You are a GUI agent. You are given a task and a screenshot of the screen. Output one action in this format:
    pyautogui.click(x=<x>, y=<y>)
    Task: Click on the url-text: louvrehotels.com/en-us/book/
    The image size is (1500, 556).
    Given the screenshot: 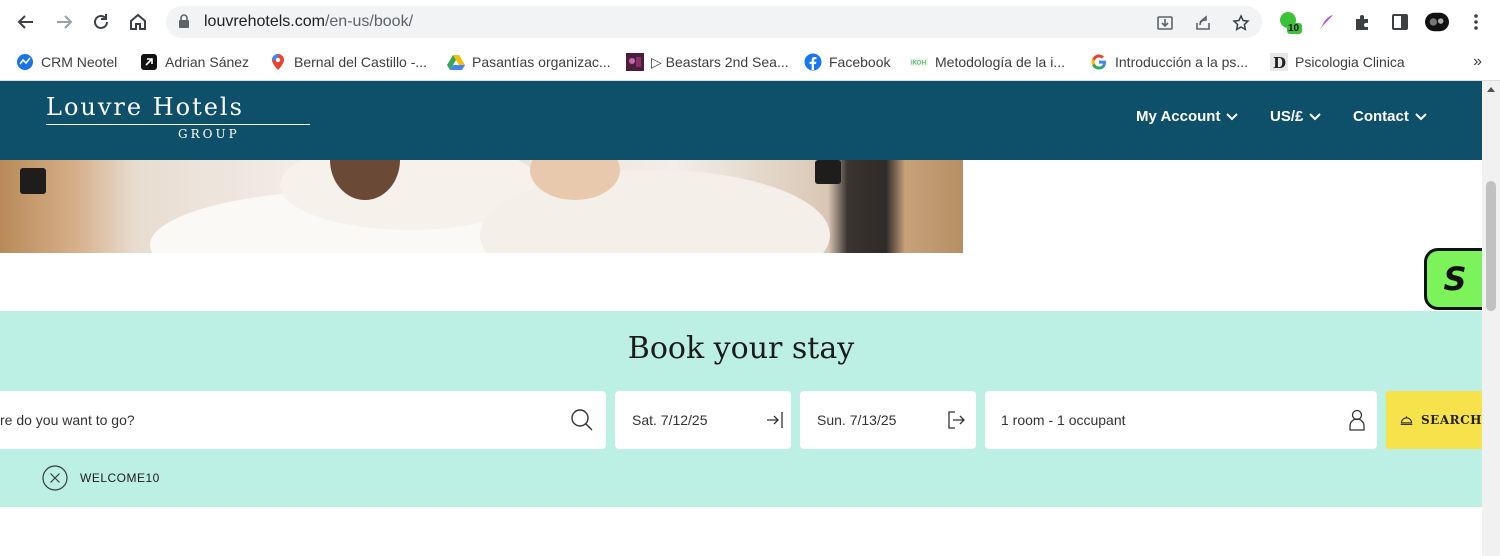 What is the action you would take?
    pyautogui.click(x=308, y=22)
    